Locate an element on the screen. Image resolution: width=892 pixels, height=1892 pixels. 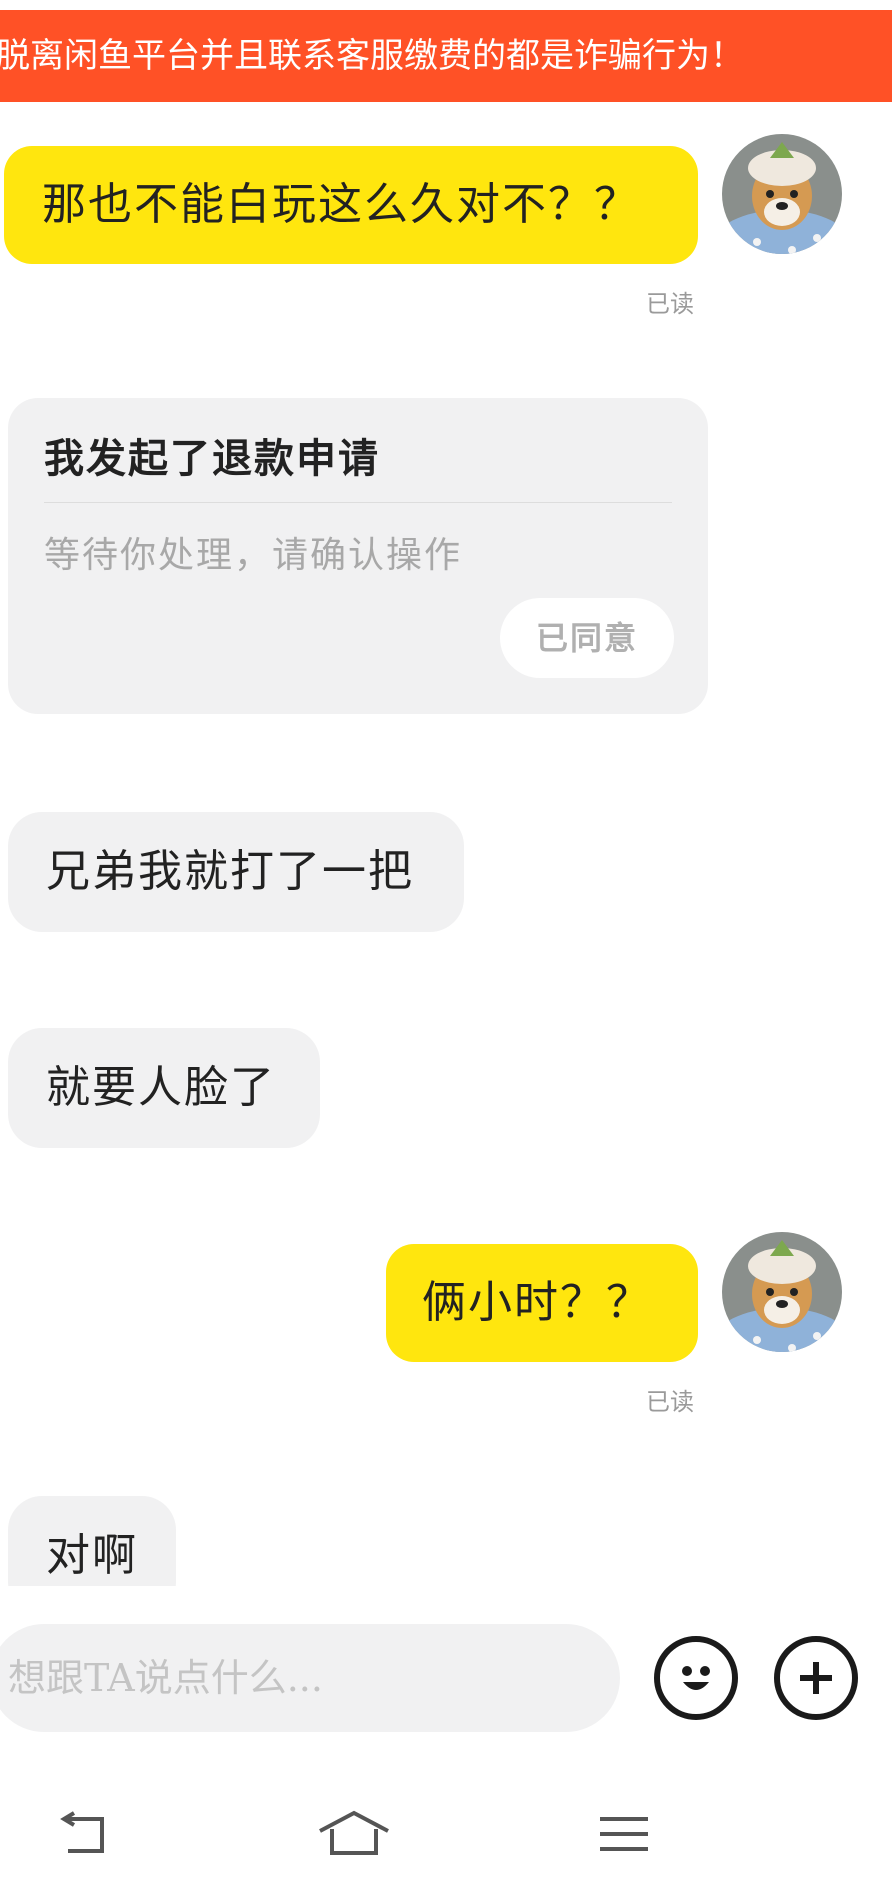
back-arrow-icon is located at coordinates (82, 1832).